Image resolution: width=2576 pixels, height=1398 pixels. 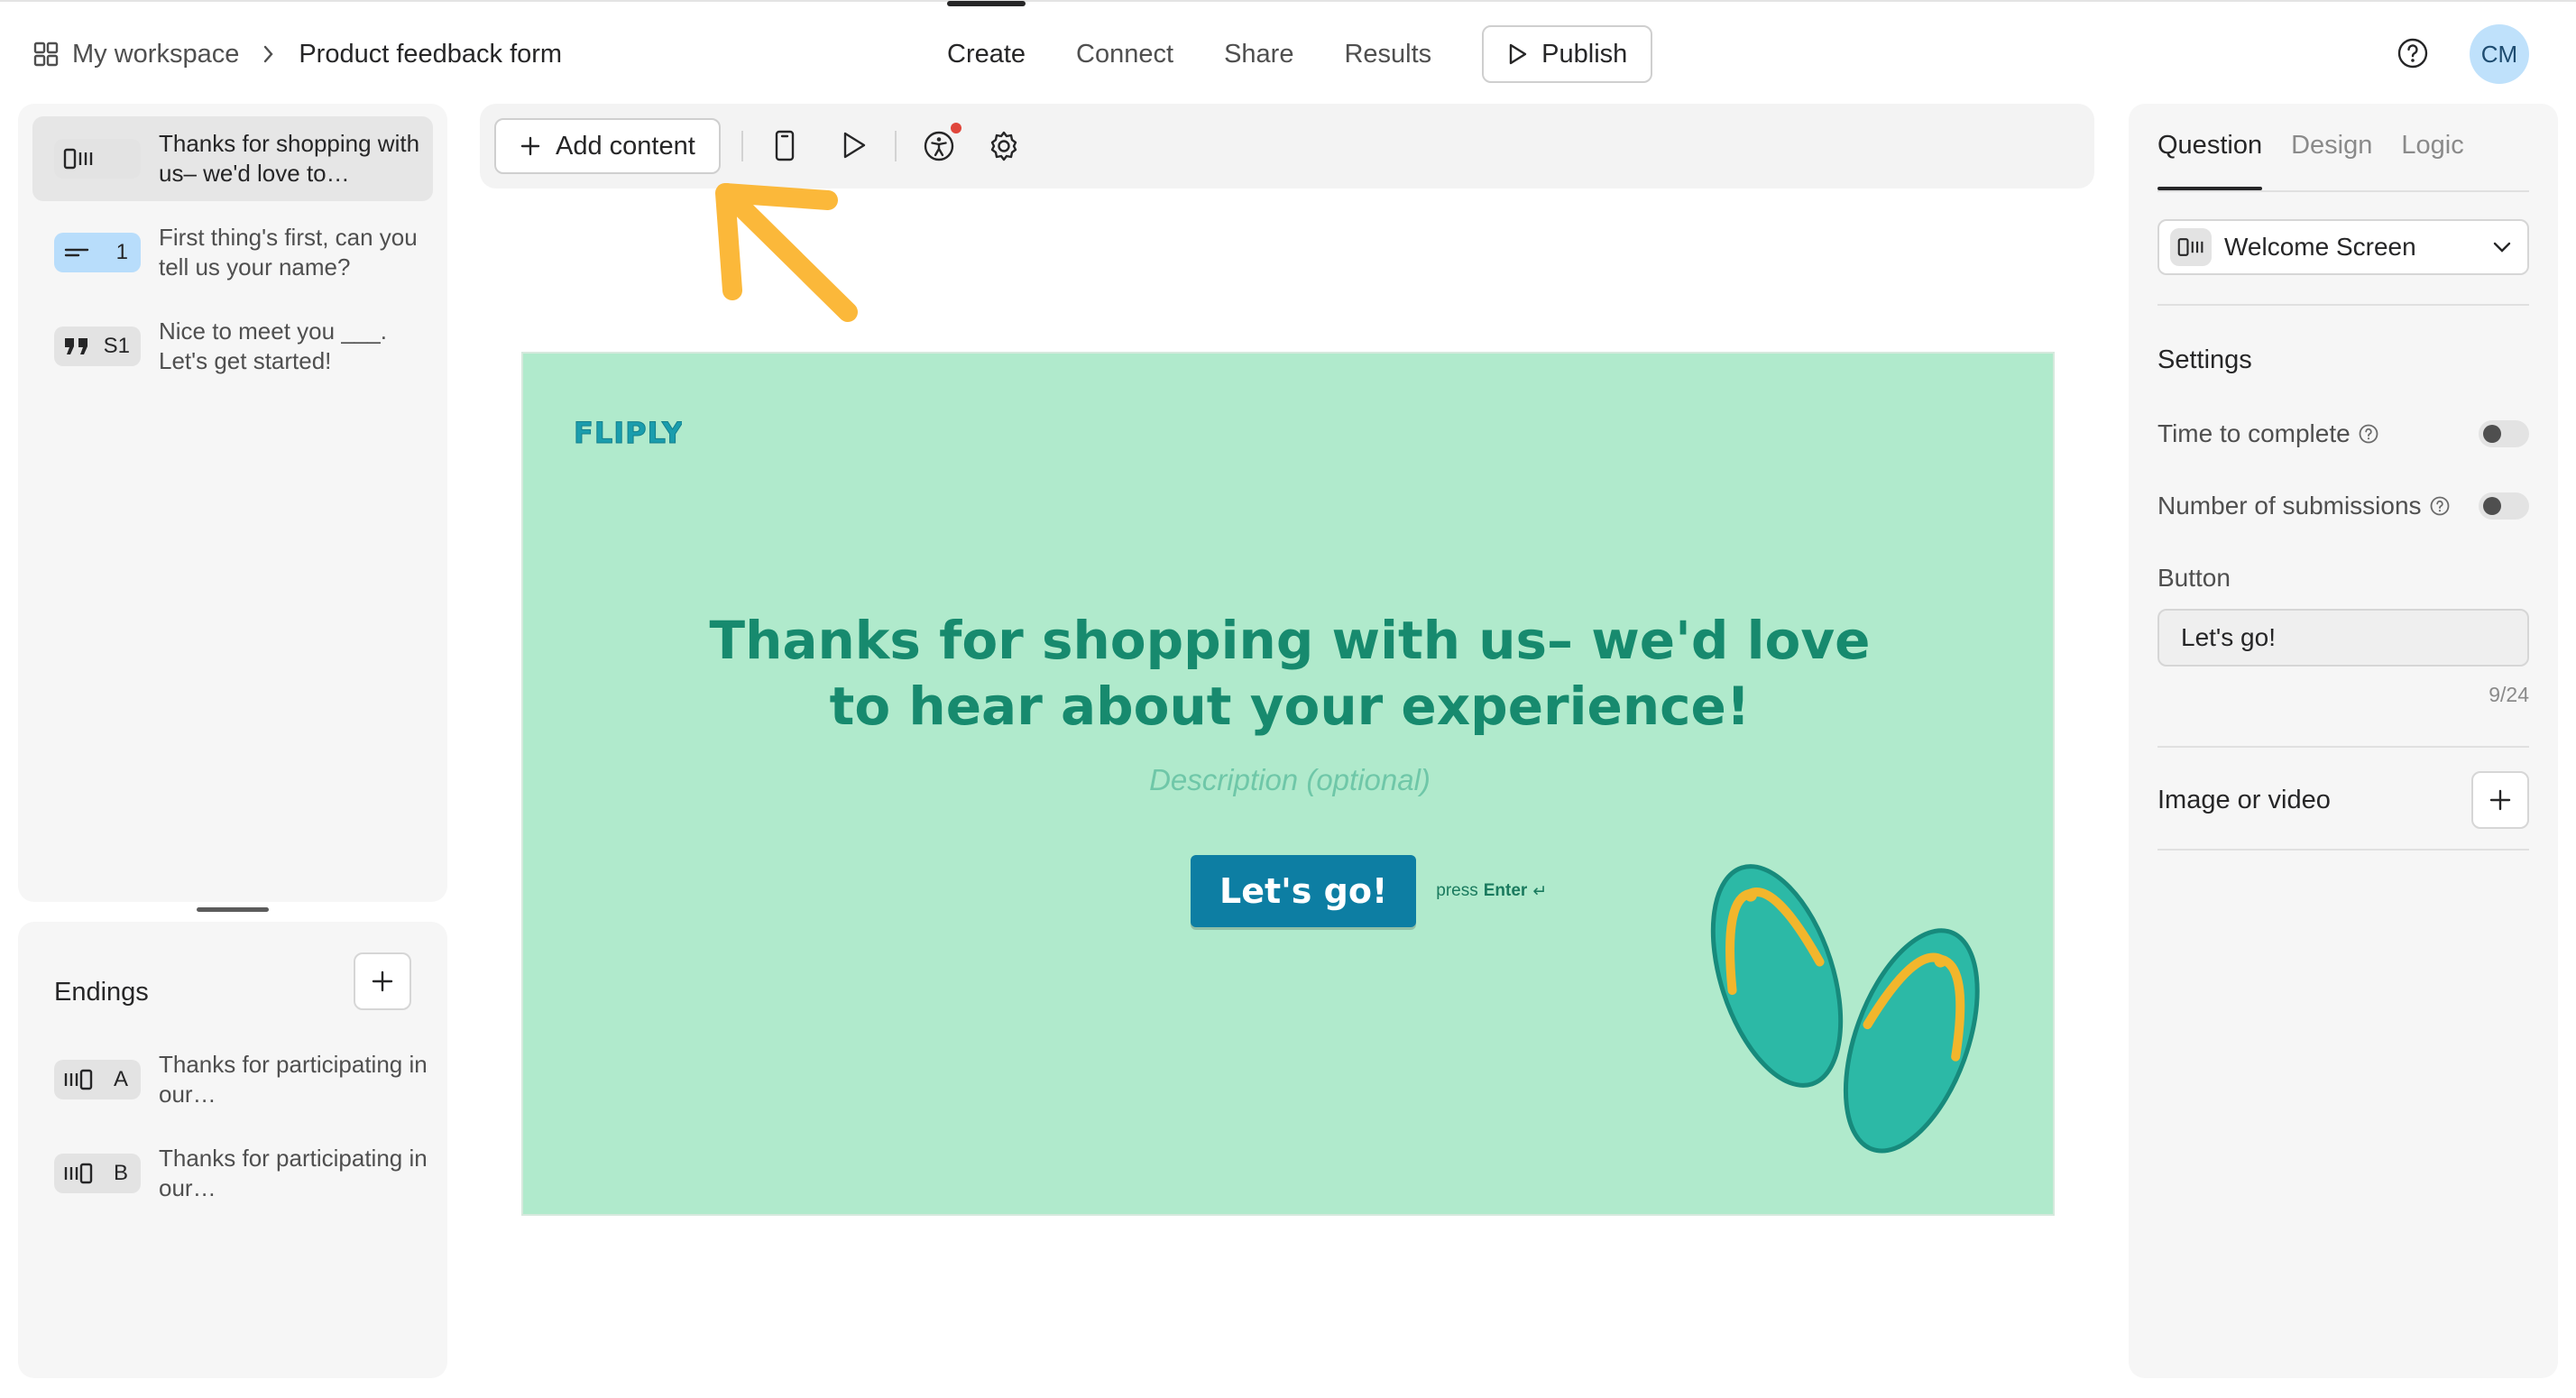 What do you see at coordinates (986, 42) in the screenshot?
I see `tab-create: Create` at bounding box center [986, 42].